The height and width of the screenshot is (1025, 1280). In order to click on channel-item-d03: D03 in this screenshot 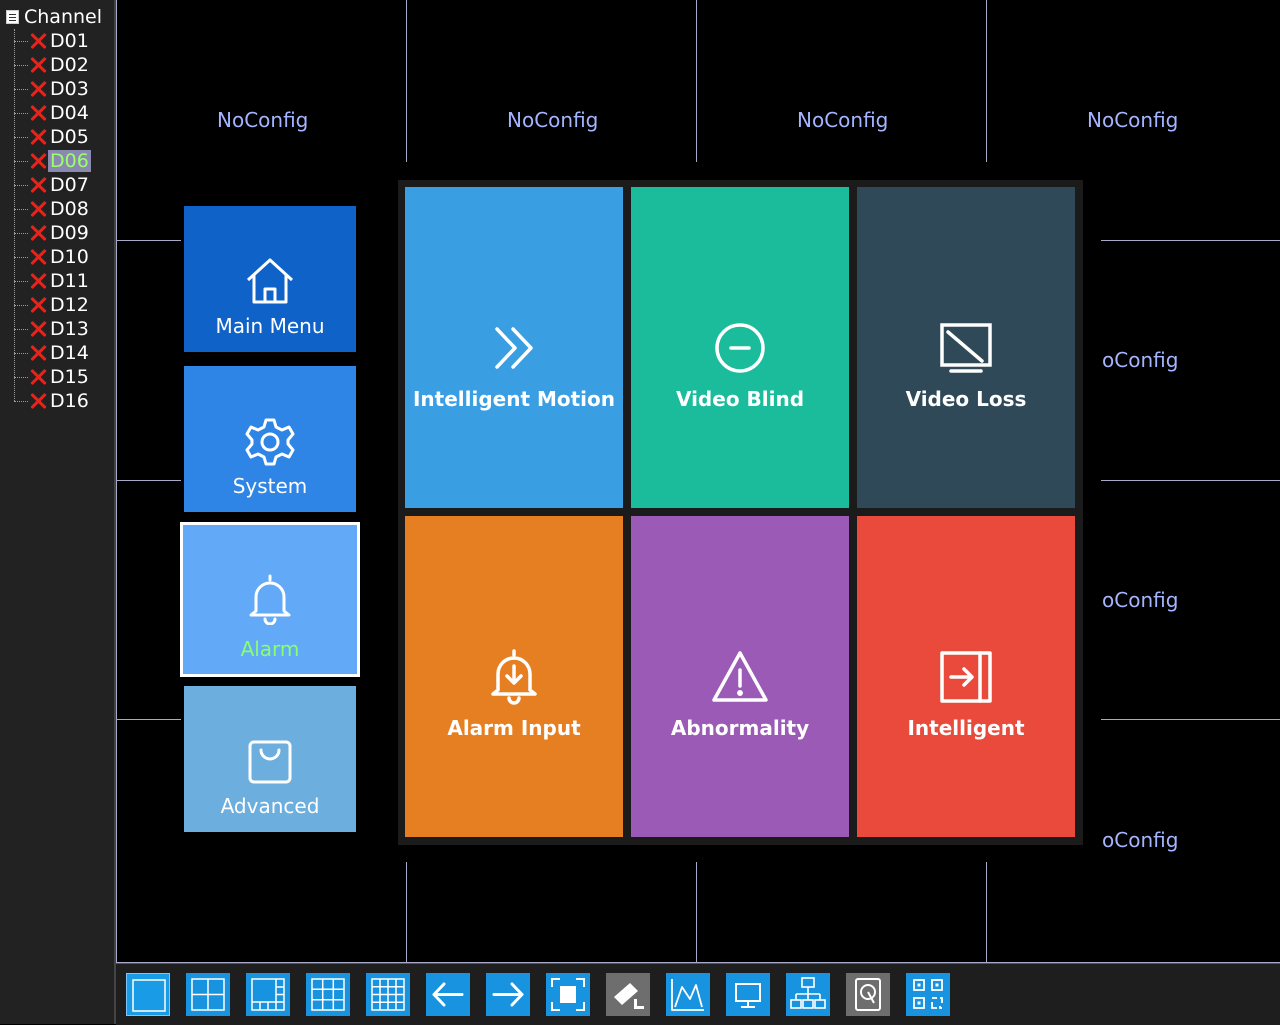, I will do `click(52, 89)`.